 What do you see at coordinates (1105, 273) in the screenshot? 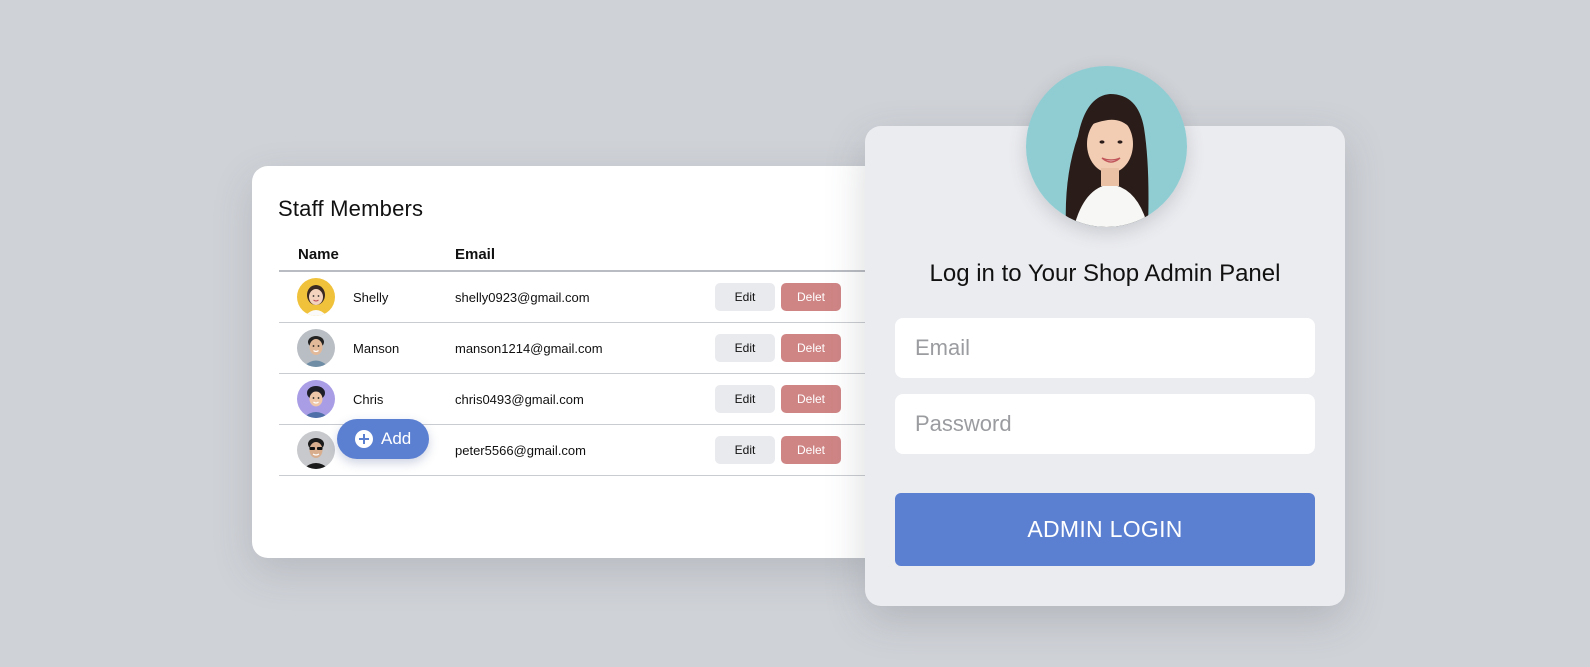
I see `login-title: Log in to Your Shop Admin Panel` at bounding box center [1105, 273].